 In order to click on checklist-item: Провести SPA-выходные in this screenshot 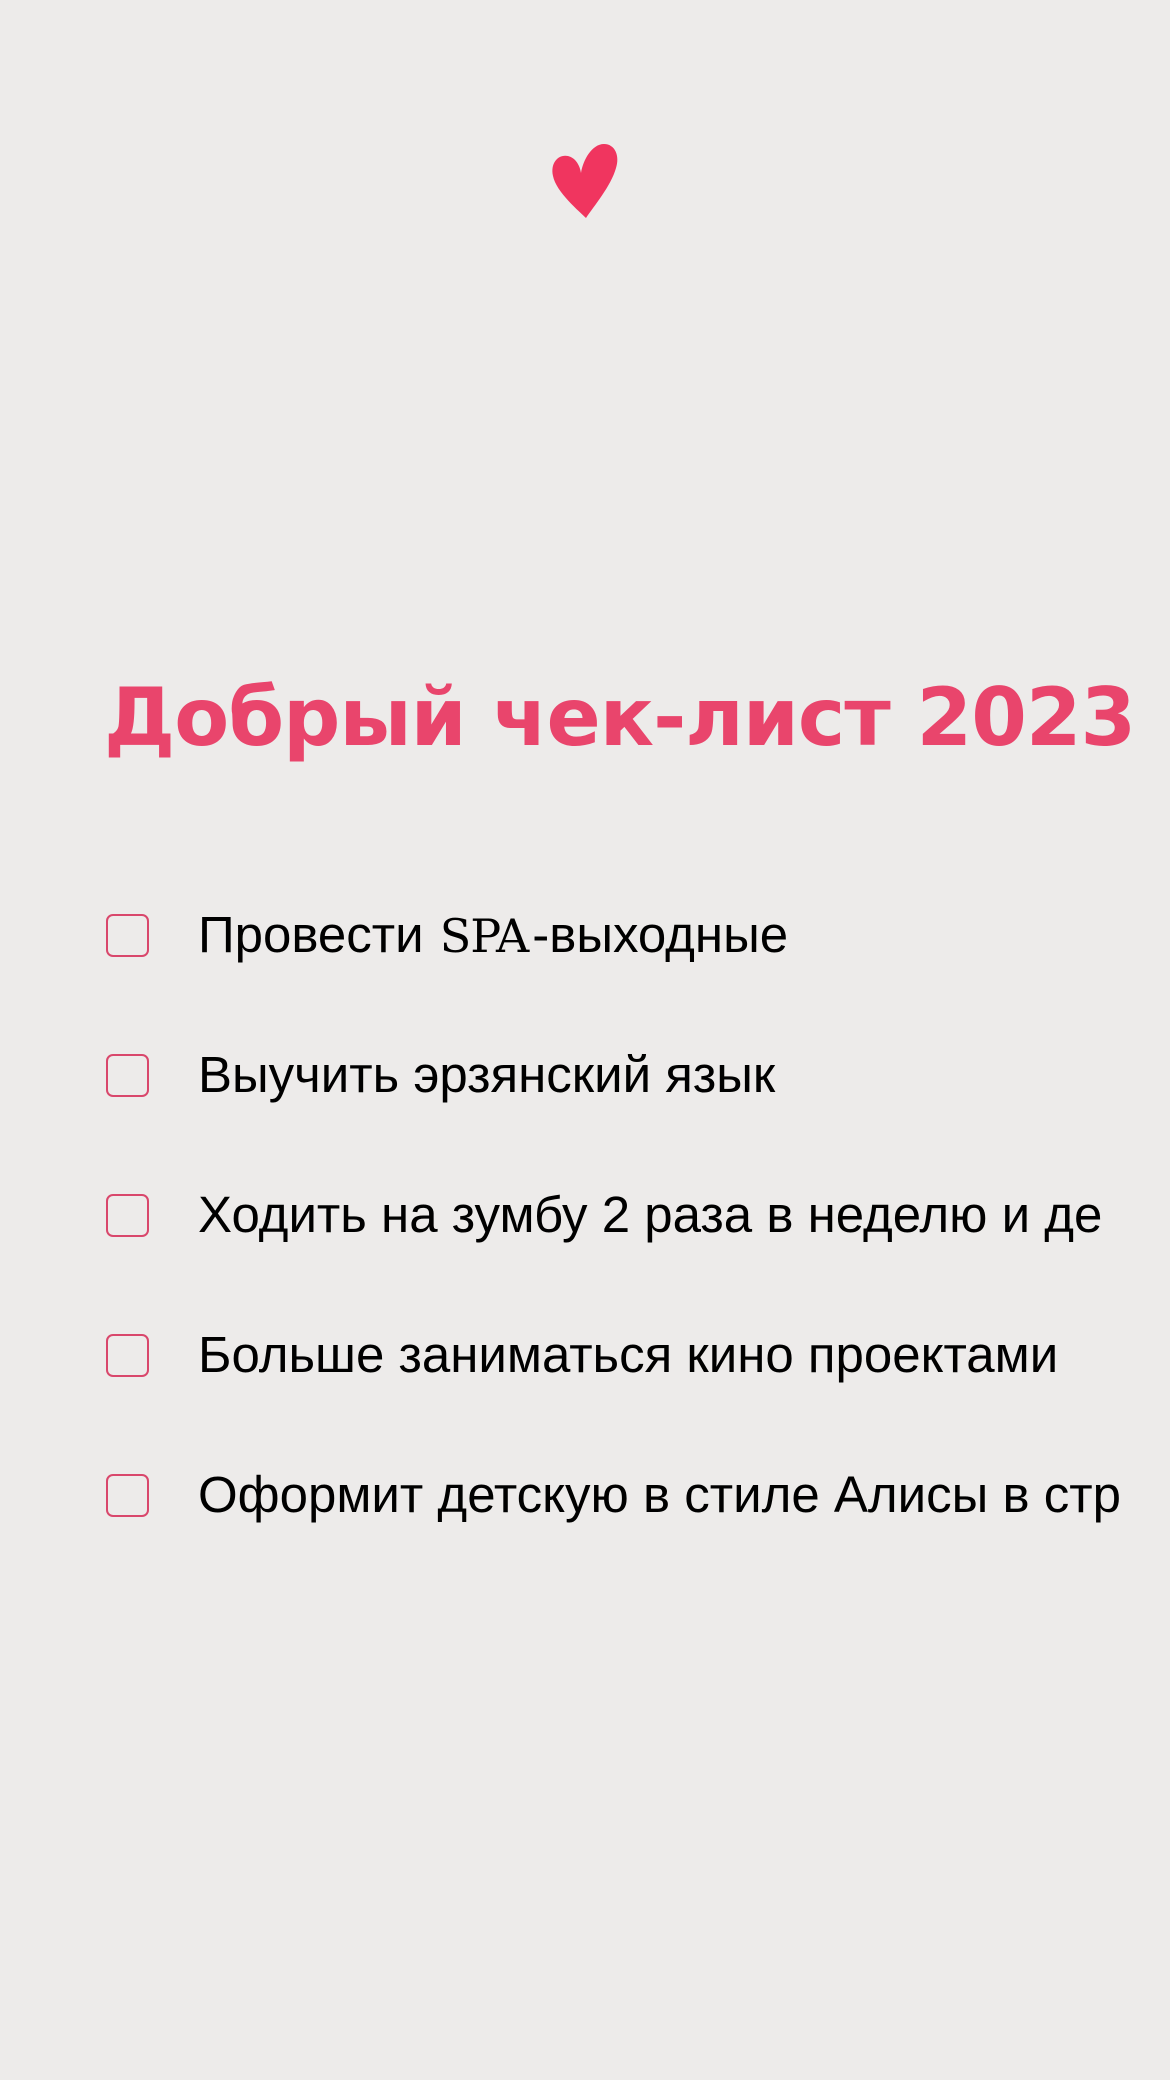, I will do `click(447, 935)`.